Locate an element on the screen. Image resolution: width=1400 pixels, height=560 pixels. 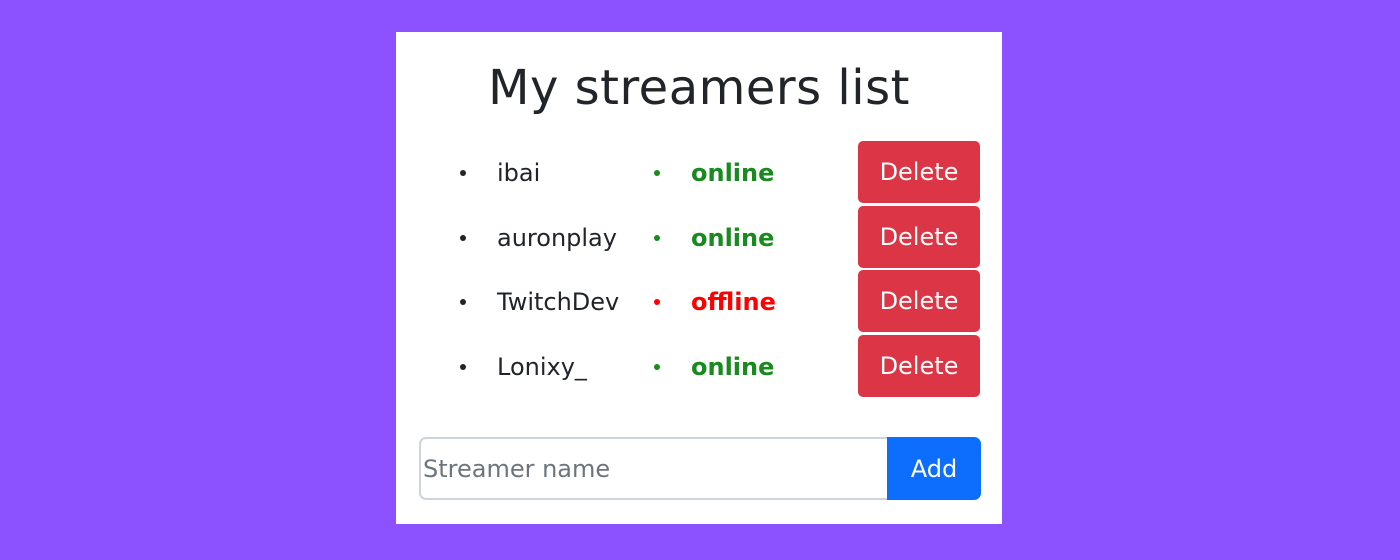
list-item: TwitchDev offline Delete is located at coordinates (699, 301).